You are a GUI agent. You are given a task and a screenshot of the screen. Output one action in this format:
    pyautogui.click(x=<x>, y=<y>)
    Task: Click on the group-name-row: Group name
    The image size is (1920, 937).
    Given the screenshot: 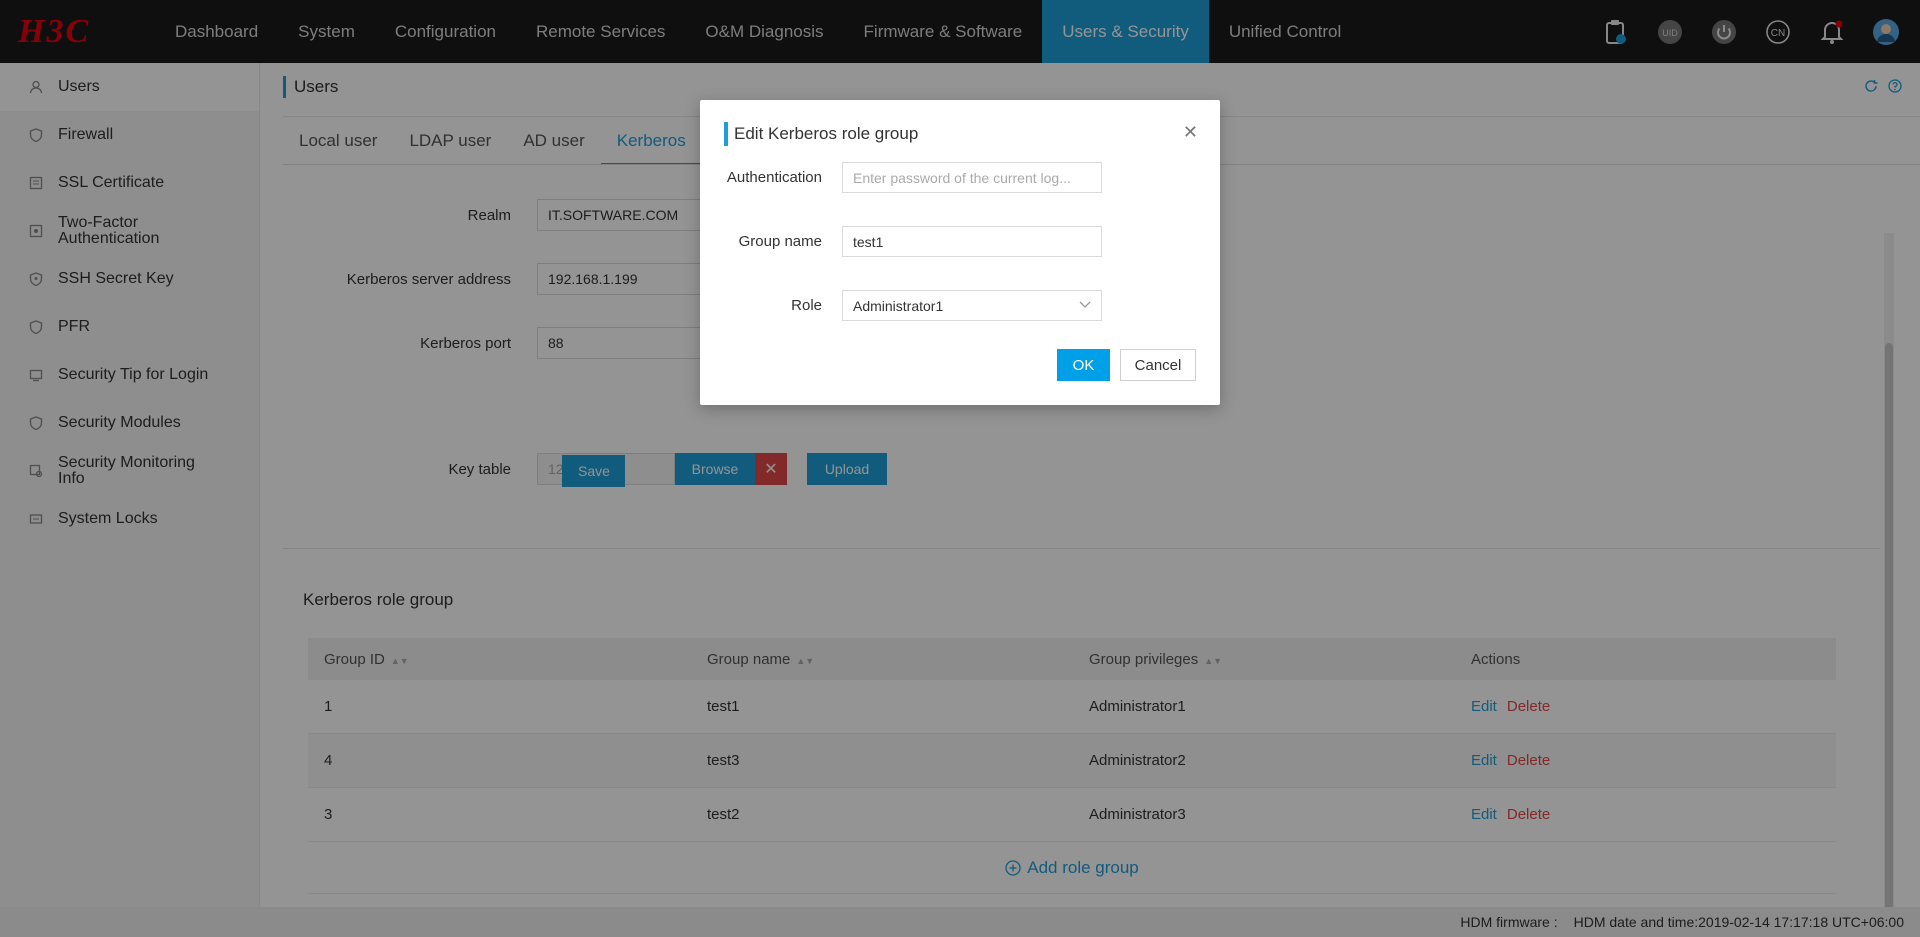 What is the action you would take?
    pyautogui.click(x=901, y=241)
    